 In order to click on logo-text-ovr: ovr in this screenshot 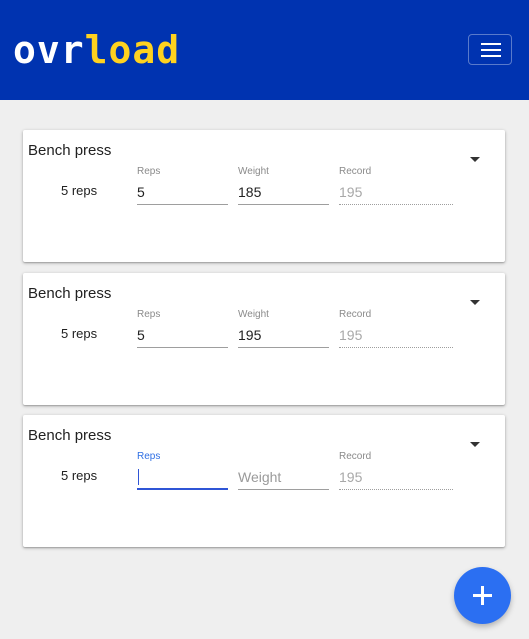, I will do `click(49, 50)`.